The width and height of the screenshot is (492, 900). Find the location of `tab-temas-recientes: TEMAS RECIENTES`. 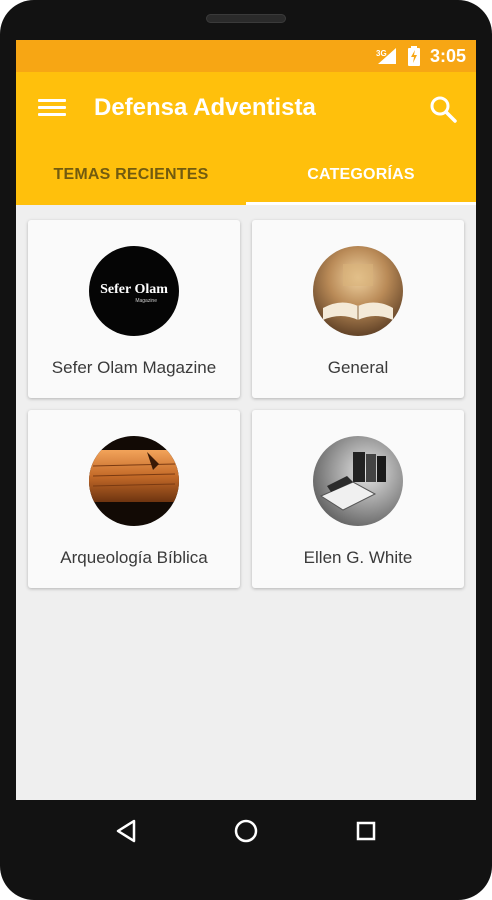

tab-temas-recientes: TEMAS RECIENTES is located at coordinates (131, 175).